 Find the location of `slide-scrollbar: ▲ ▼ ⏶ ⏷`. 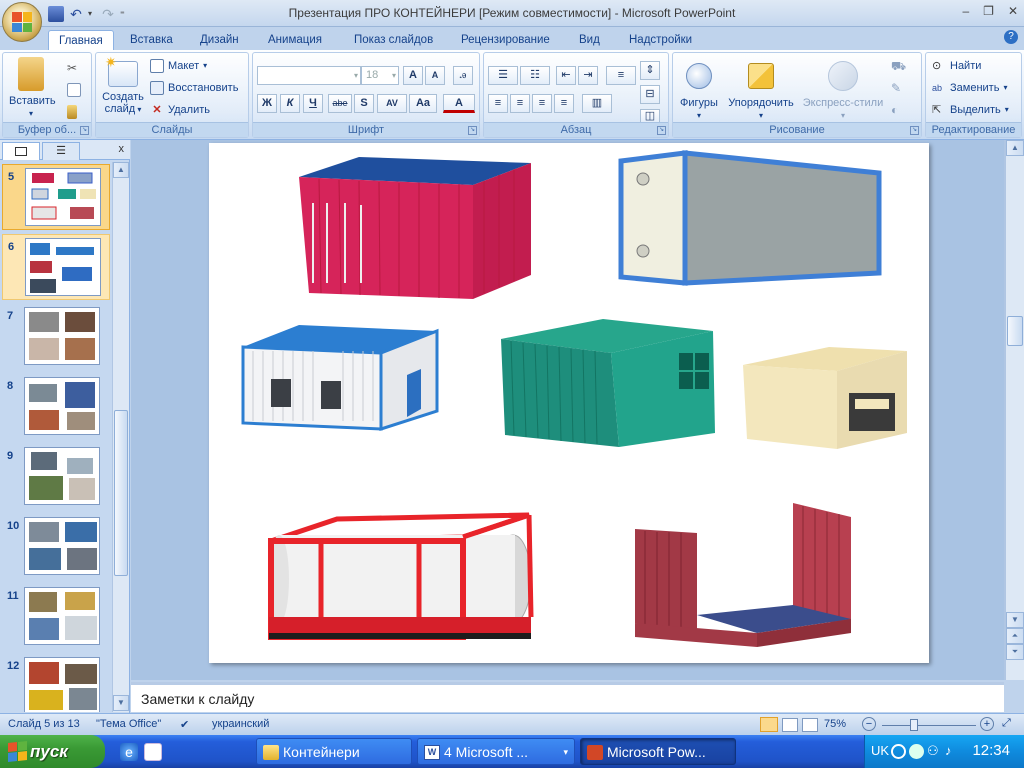

slide-scrollbar: ▲ ▼ ⏶ ⏷ is located at coordinates (1014, 410).